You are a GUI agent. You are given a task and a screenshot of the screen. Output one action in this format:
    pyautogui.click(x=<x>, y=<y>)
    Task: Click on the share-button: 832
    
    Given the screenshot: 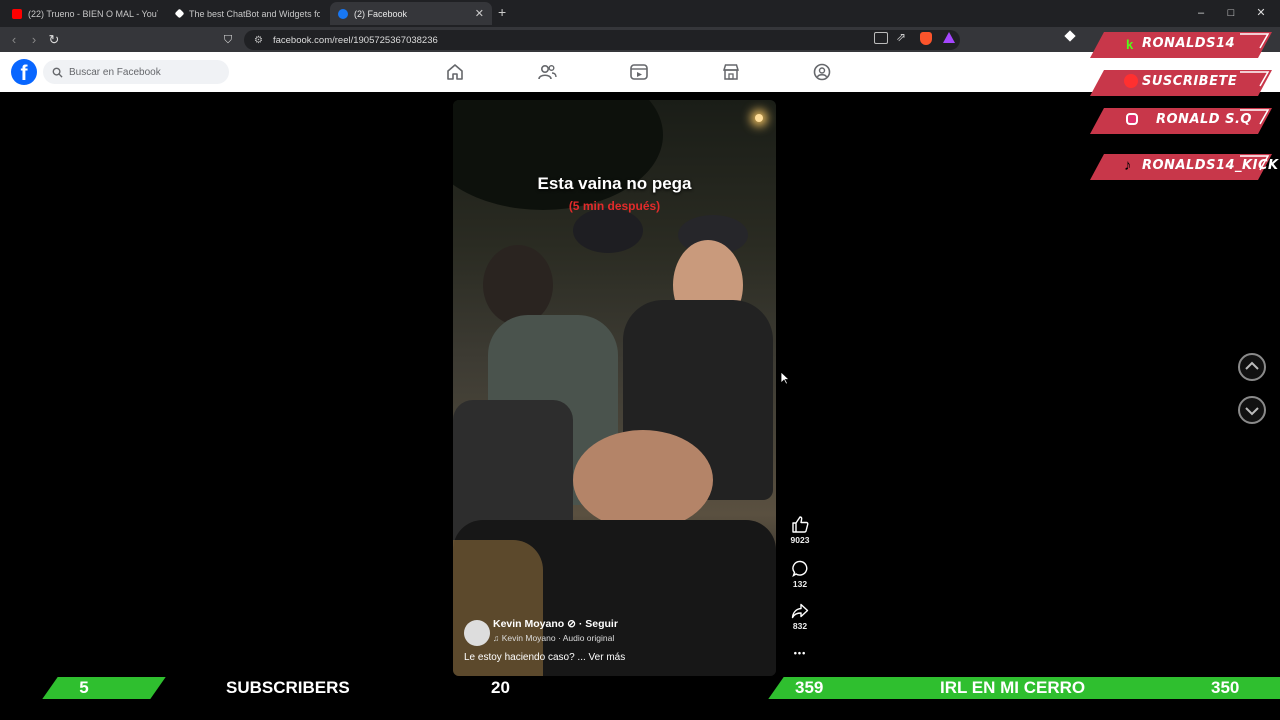 What is the action you would take?
    pyautogui.click(x=800, y=617)
    